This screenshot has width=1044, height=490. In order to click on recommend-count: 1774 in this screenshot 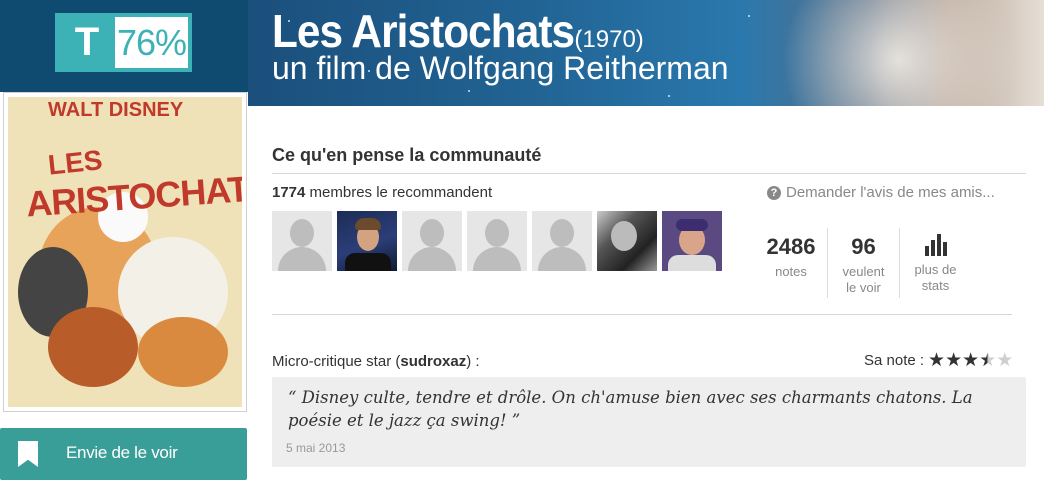, I will do `click(289, 192)`.